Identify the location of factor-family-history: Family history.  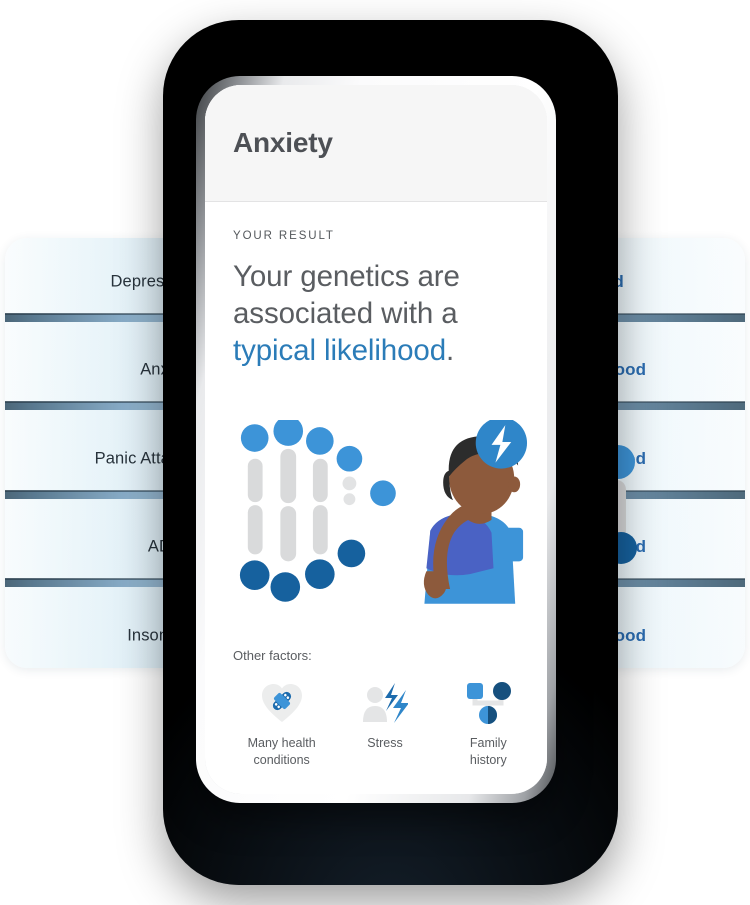
(488, 722).